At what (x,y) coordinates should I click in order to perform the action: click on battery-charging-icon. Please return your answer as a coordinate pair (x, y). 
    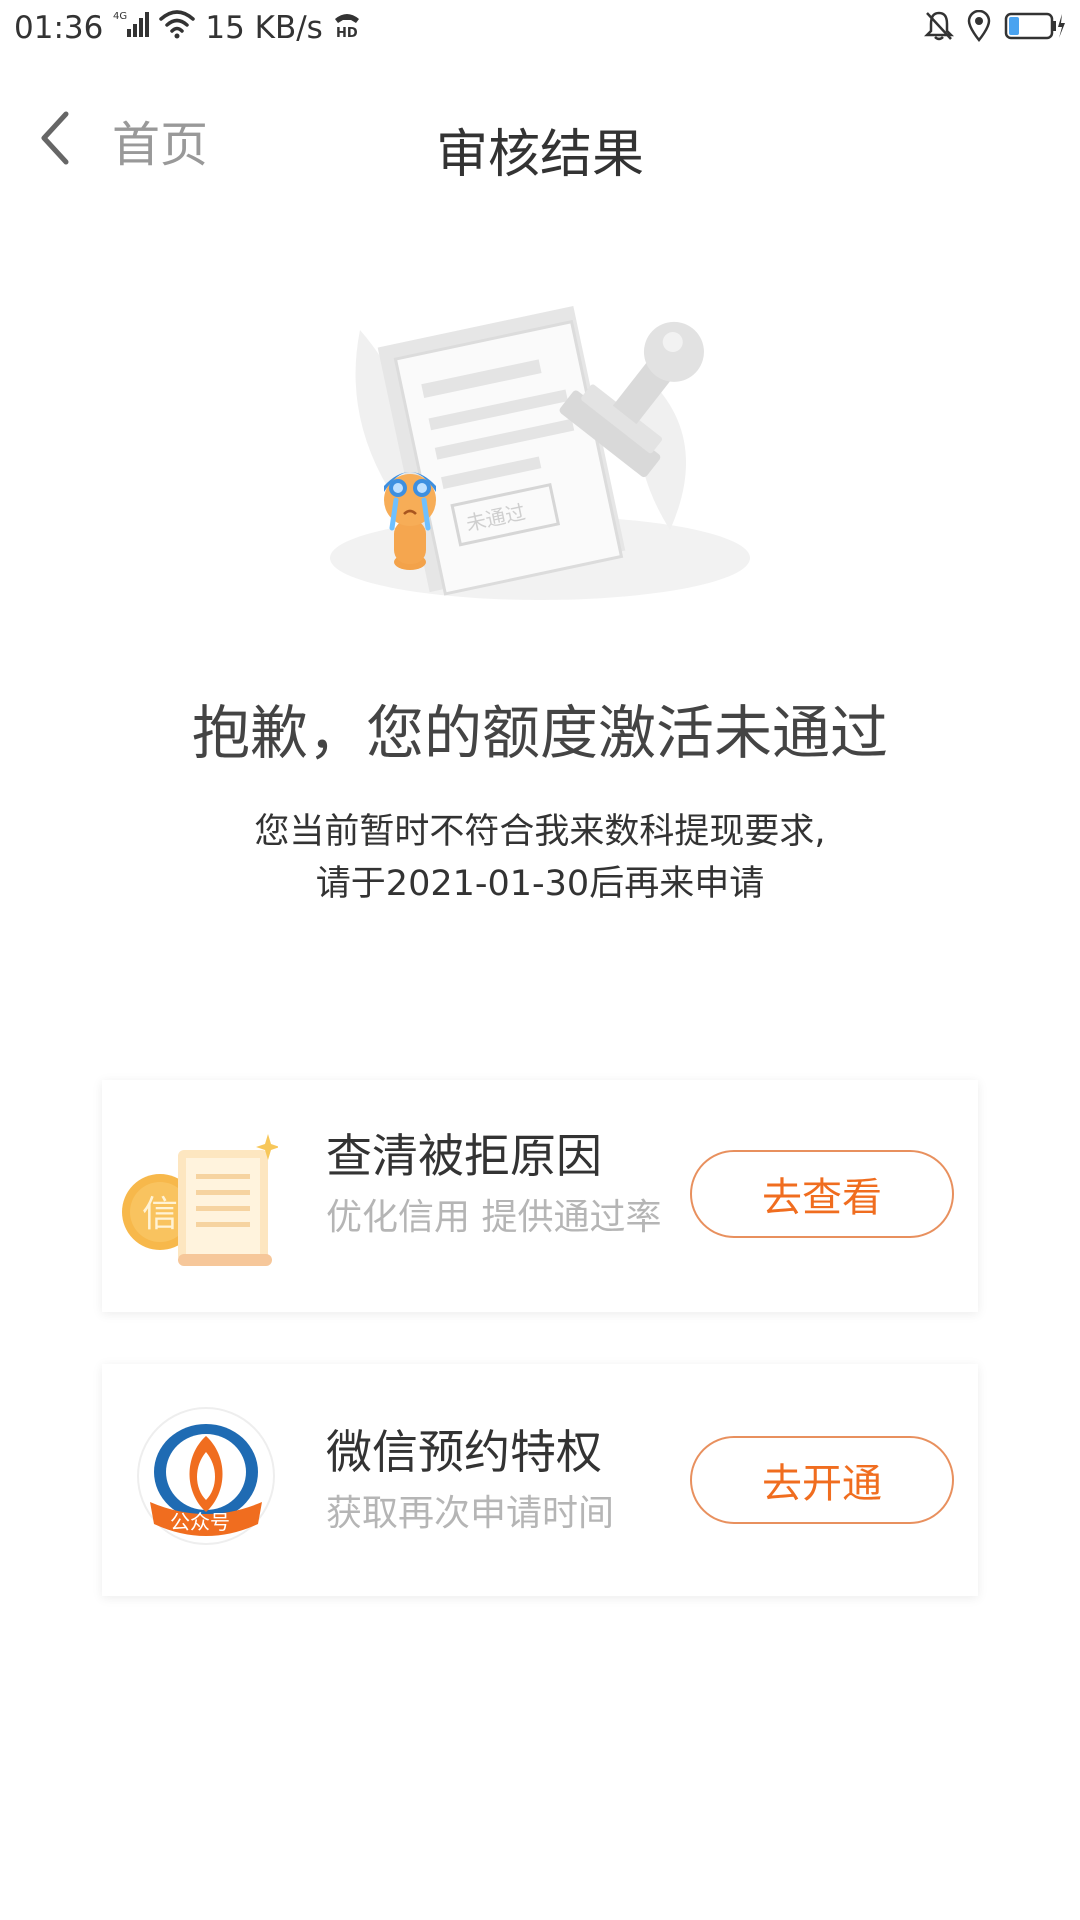
    Looking at the image, I should click on (1029, 28).